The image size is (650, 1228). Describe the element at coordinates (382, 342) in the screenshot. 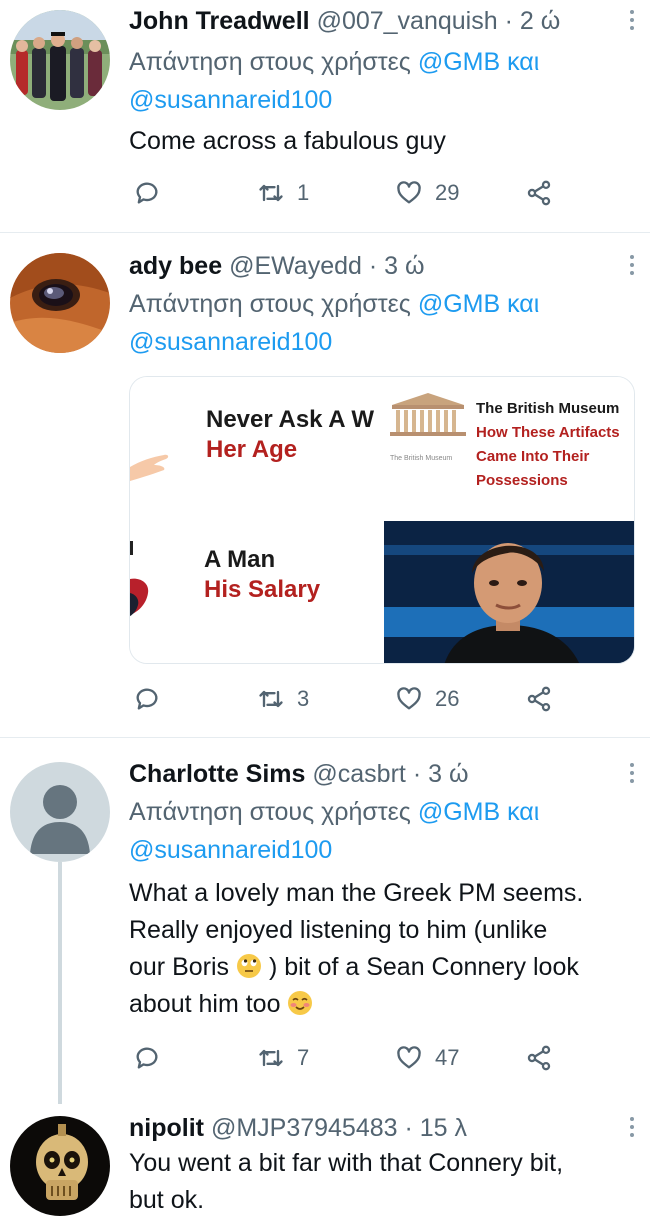

I see `reply-context-line-2: @susannareid100` at that location.